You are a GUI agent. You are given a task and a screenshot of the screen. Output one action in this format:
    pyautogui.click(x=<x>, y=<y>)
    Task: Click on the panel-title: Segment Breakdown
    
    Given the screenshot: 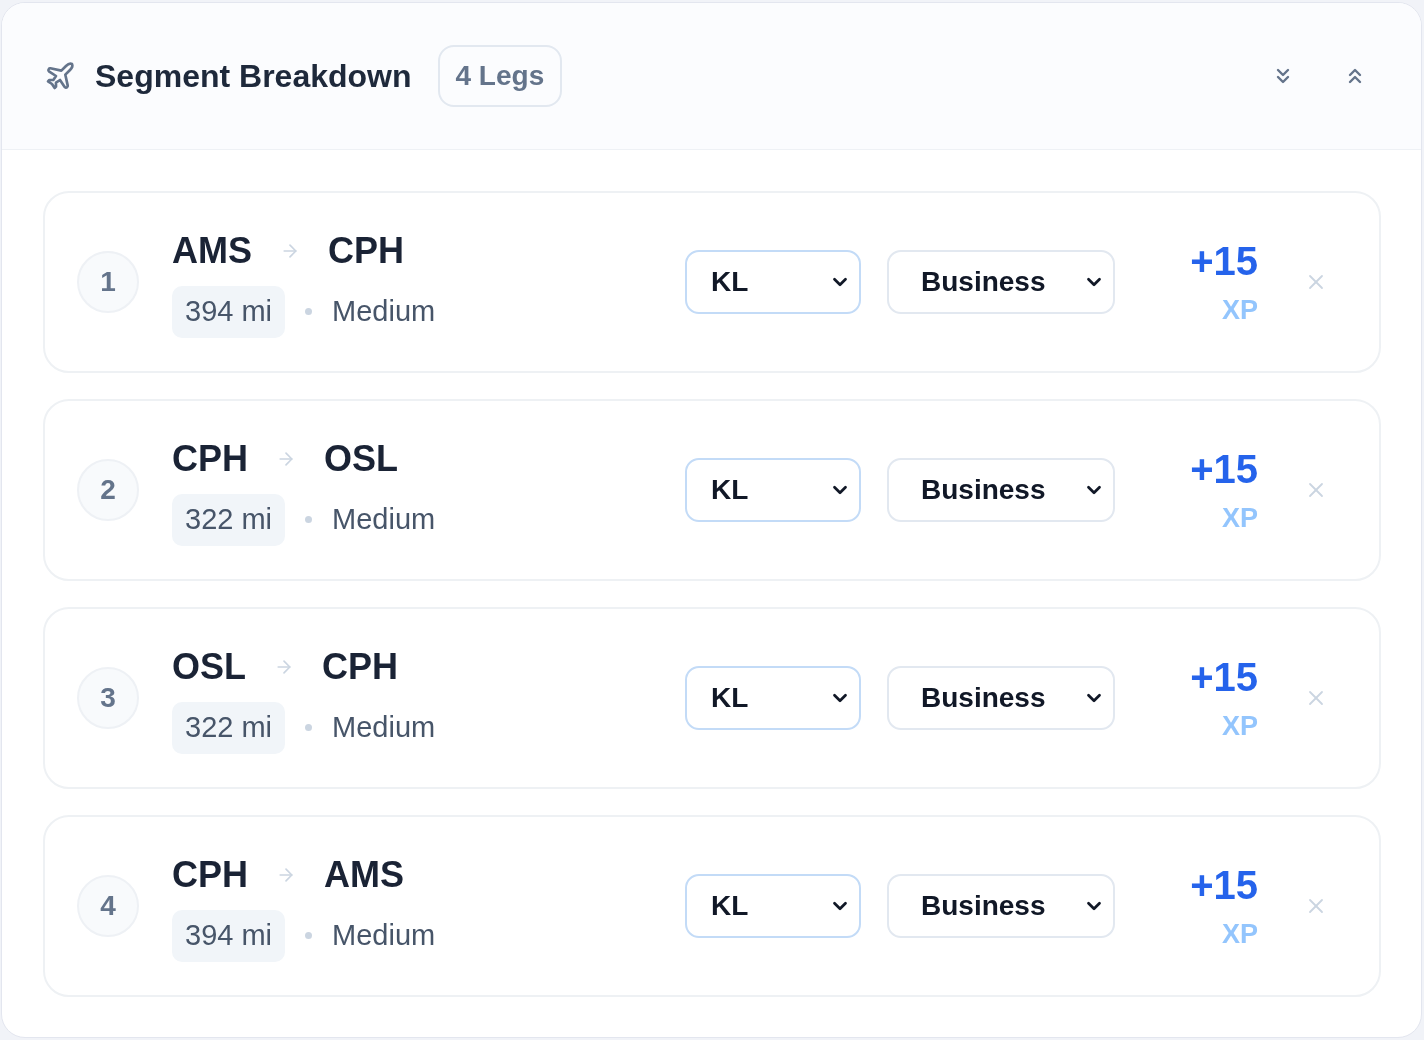 What is the action you would take?
    pyautogui.click(x=253, y=76)
    